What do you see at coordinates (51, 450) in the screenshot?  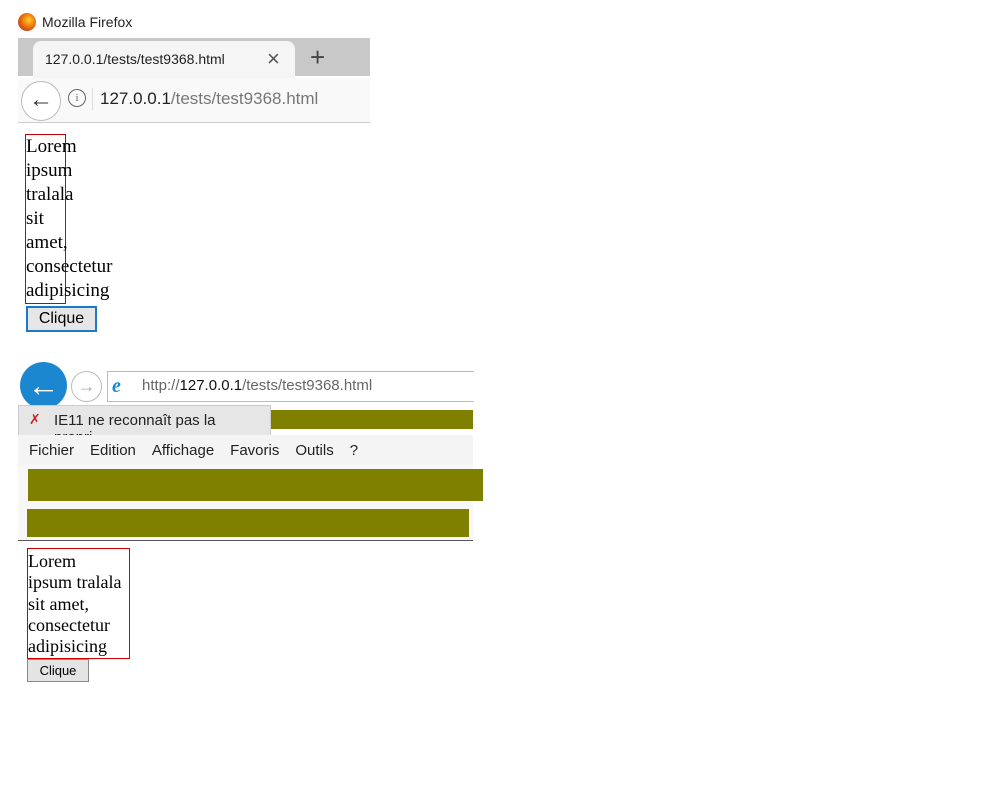 I see `menu-fichier: Fichier` at bounding box center [51, 450].